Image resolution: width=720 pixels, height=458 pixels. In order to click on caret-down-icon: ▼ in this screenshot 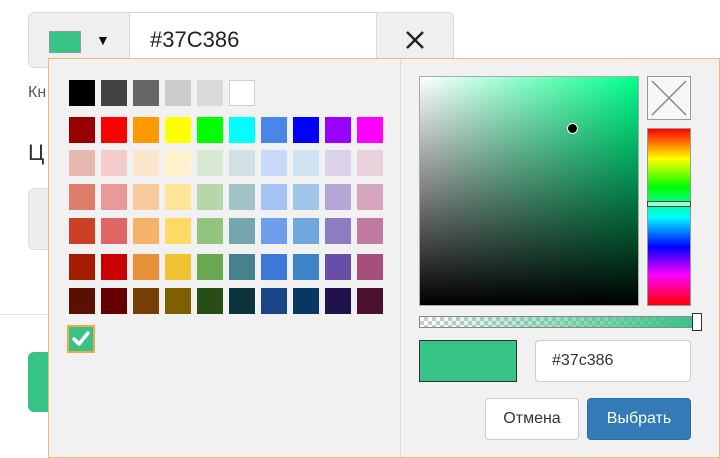, I will do `click(103, 40)`.